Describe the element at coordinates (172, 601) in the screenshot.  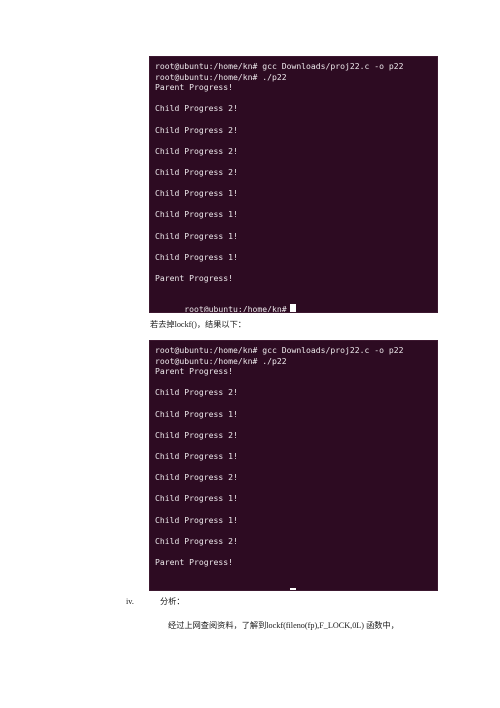
I see `analysis-heading-label: 分析：` at that location.